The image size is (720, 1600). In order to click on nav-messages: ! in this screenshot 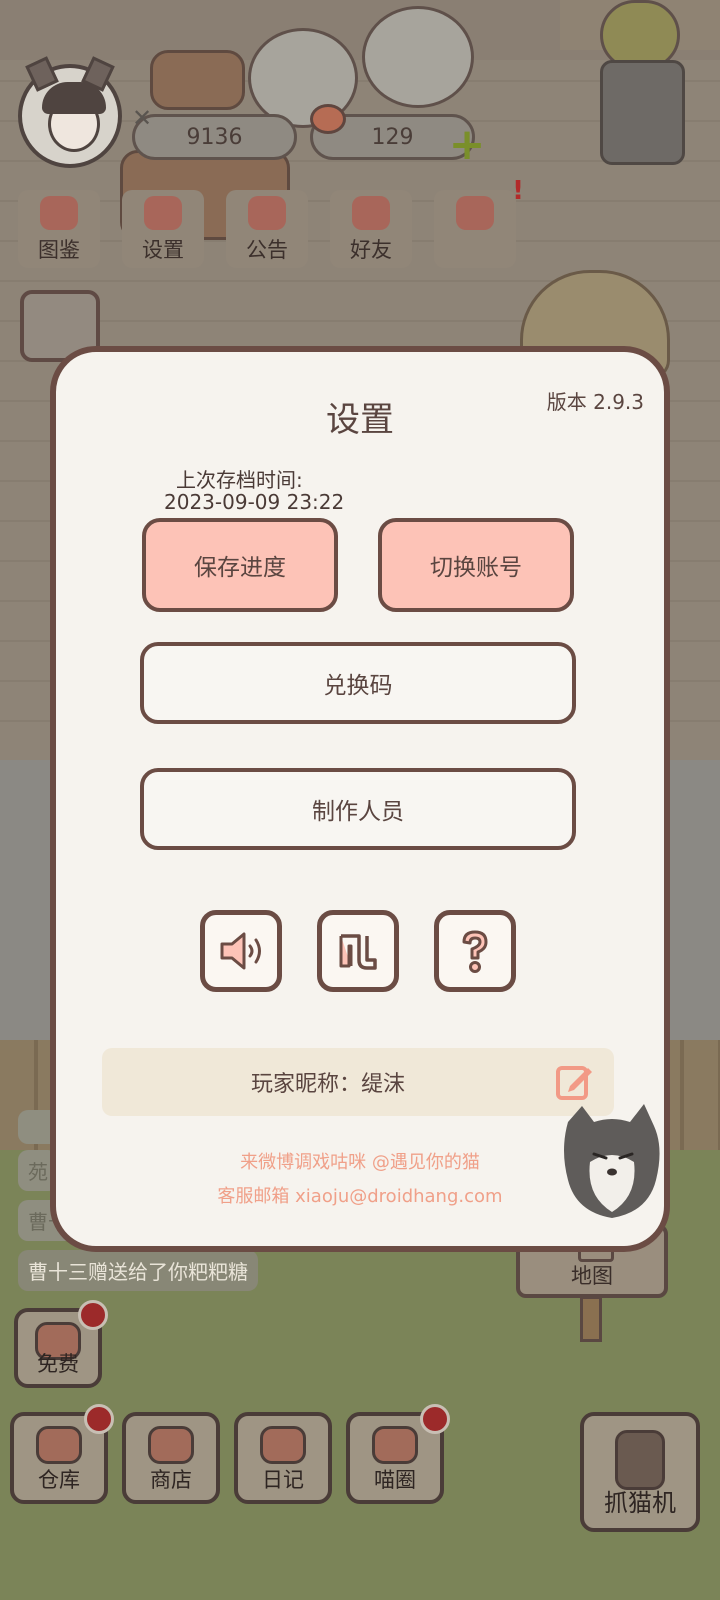, I will do `click(479, 222)`.